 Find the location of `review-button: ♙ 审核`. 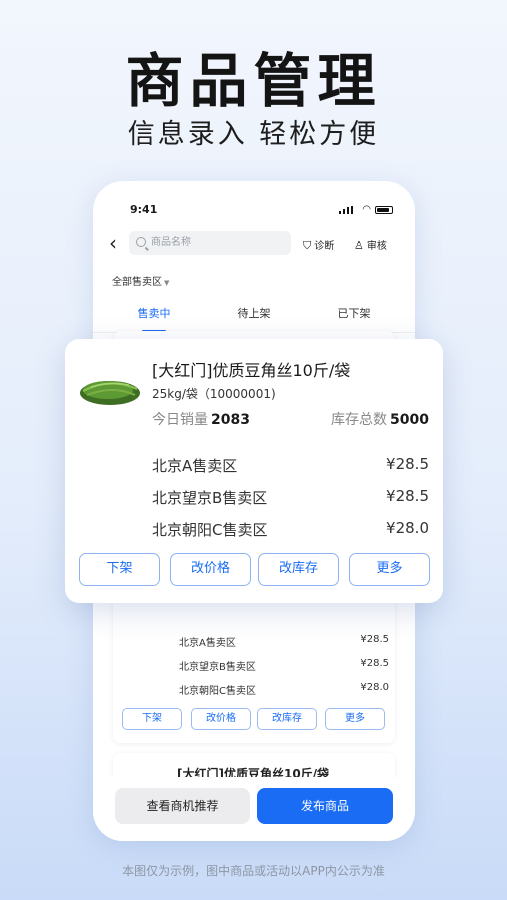

review-button: ♙ 审核 is located at coordinates (370, 244).